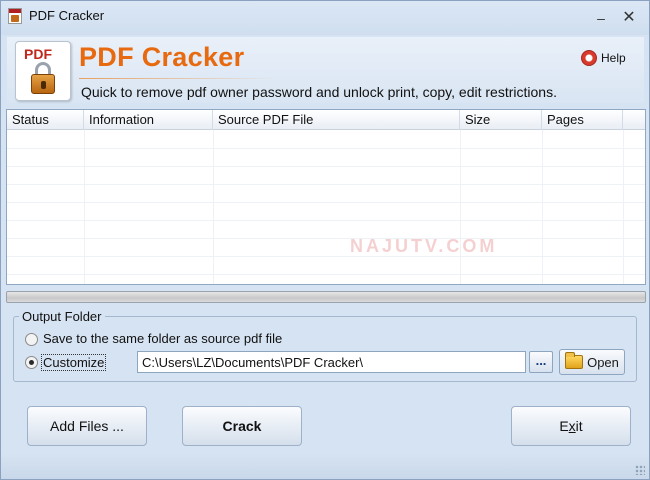 This screenshot has width=650, height=480. What do you see at coordinates (501, 120) in the screenshot?
I see `column-size: Size` at bounding box center [501, 120].